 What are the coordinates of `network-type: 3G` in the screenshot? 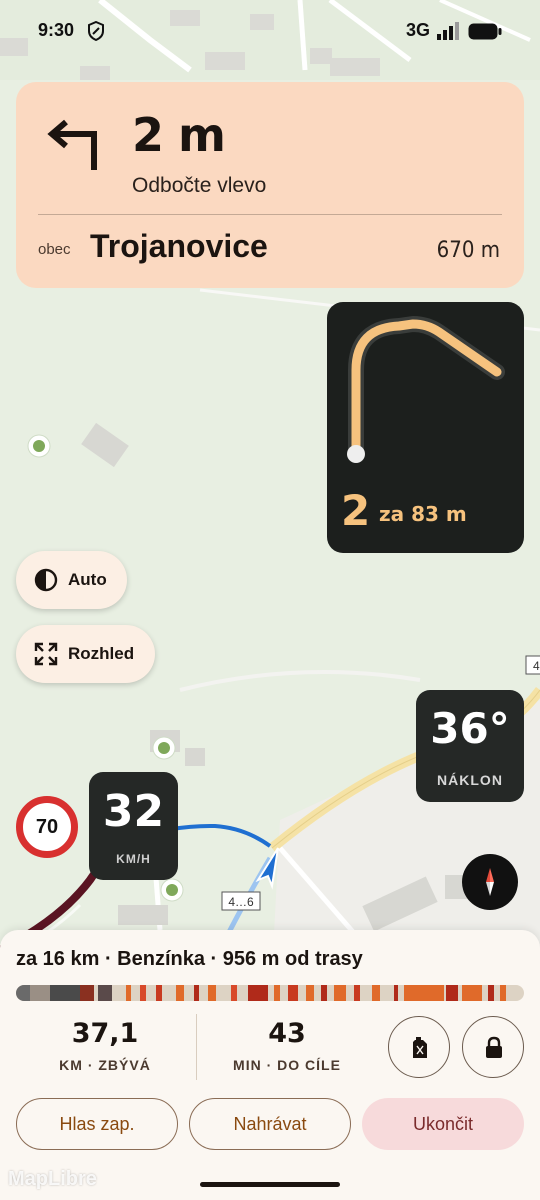 It's located at (418, 30).